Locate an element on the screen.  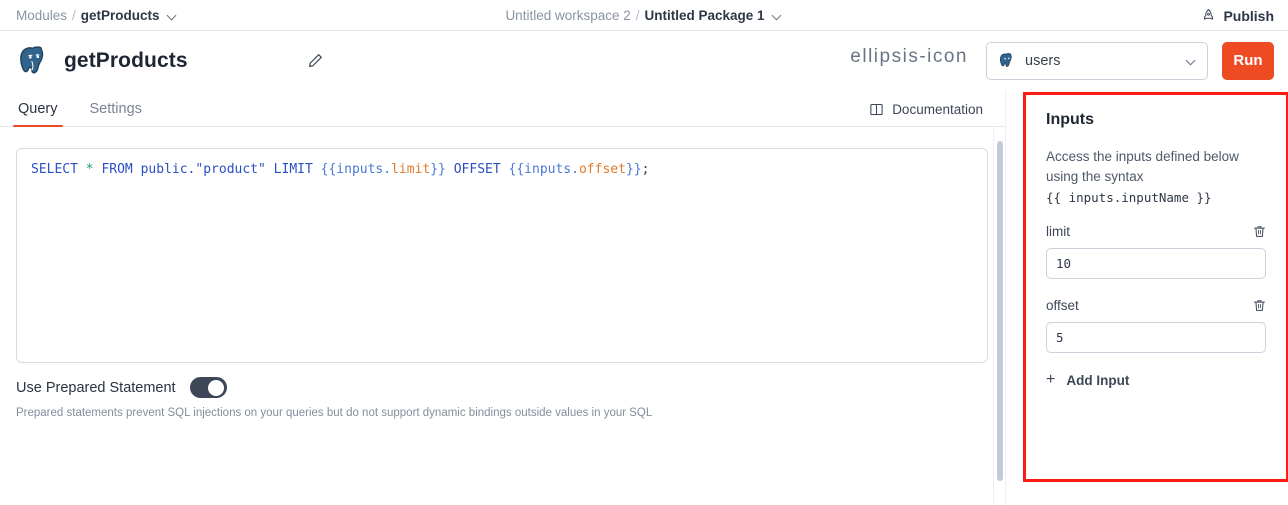
trash-icon is located at coordinates (1259, 231).